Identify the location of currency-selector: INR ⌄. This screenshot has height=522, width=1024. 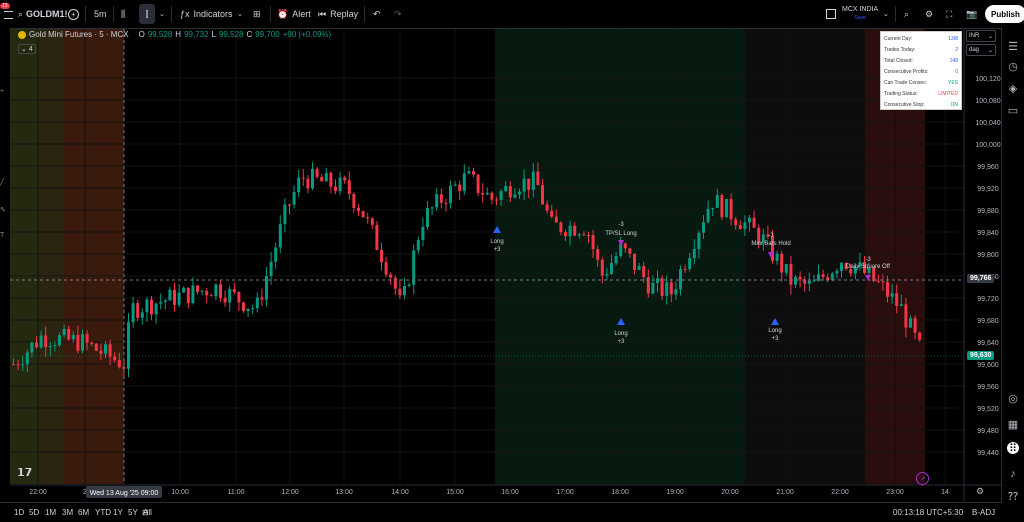
(981, 36).